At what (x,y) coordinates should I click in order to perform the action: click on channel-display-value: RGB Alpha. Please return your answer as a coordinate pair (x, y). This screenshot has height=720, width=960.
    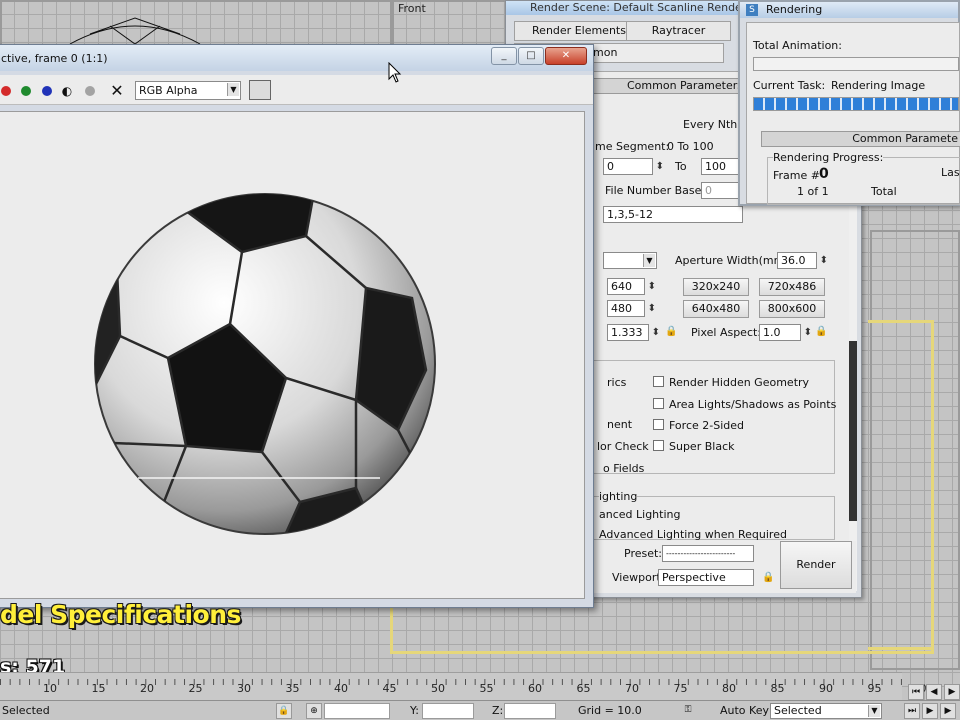
    Looking at the image, I should click on (168, 90).